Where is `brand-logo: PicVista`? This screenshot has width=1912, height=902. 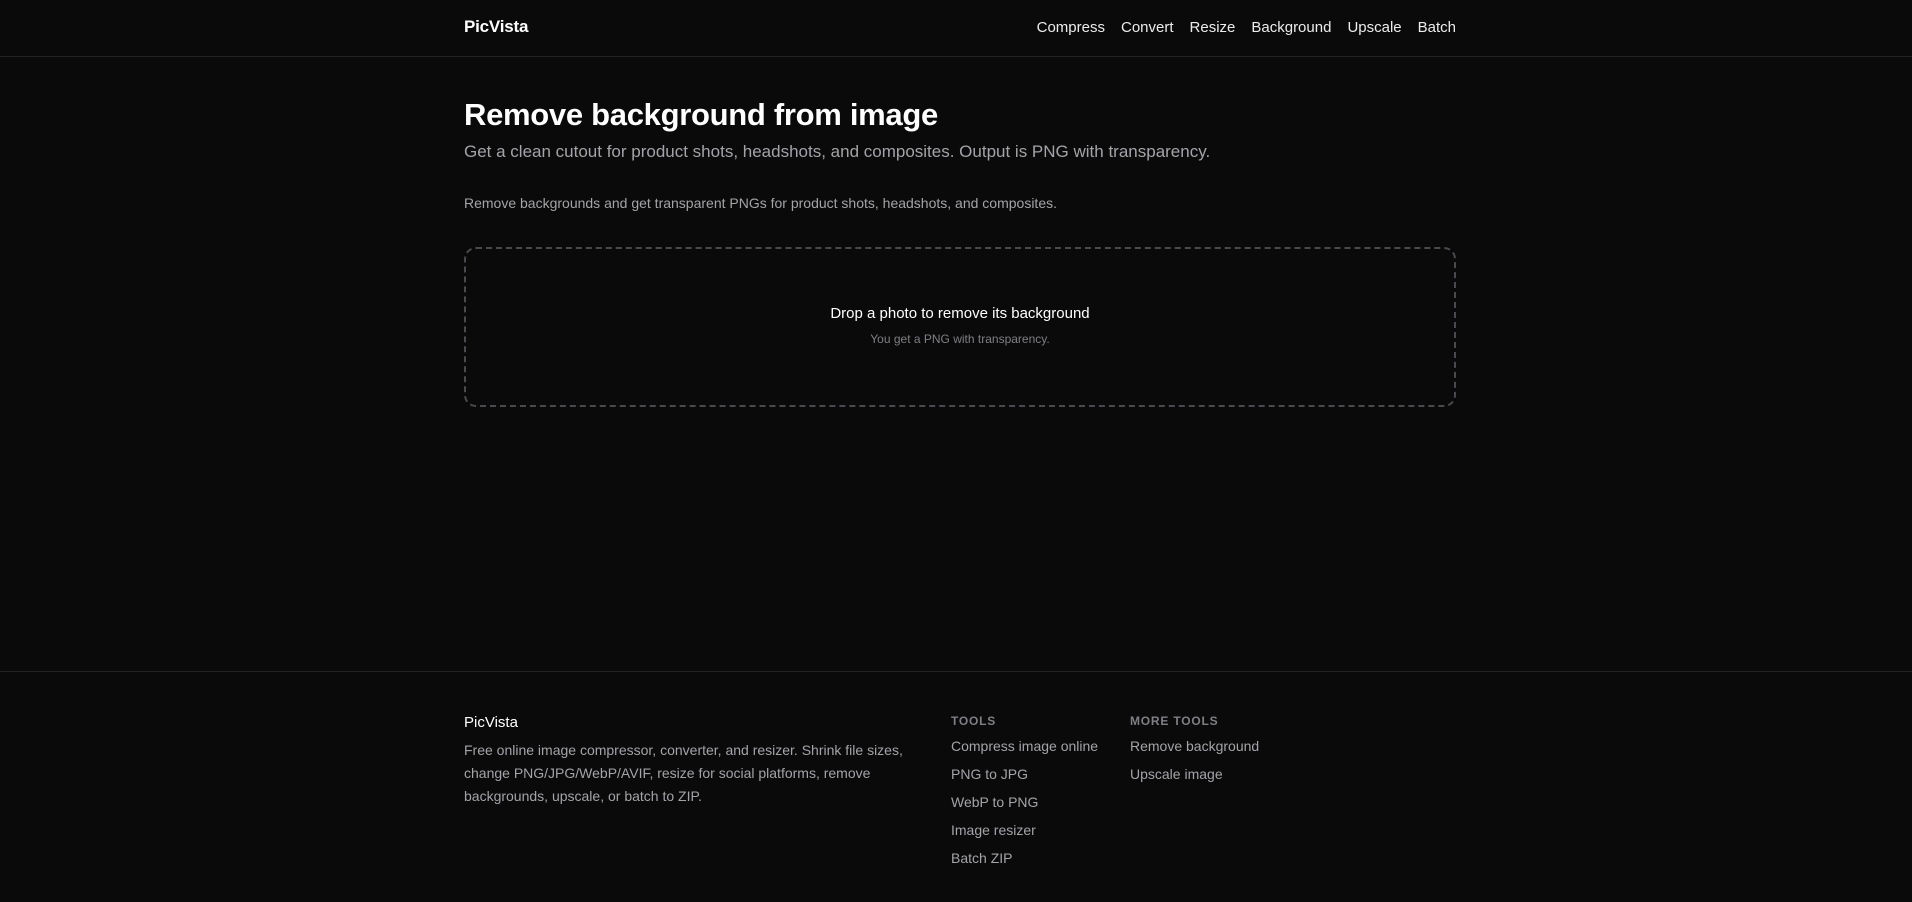 brand-logo: PicVista is located at coordinates (496, 27).